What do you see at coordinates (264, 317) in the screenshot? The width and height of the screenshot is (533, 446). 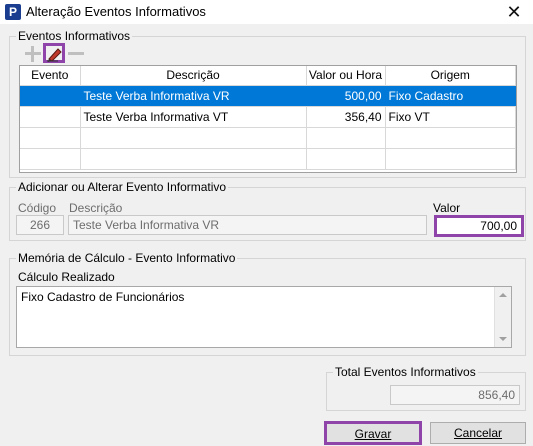 I see `calculo-textarea: Fixo Cadastro de Funcionários` at bounding box center [264, 317].